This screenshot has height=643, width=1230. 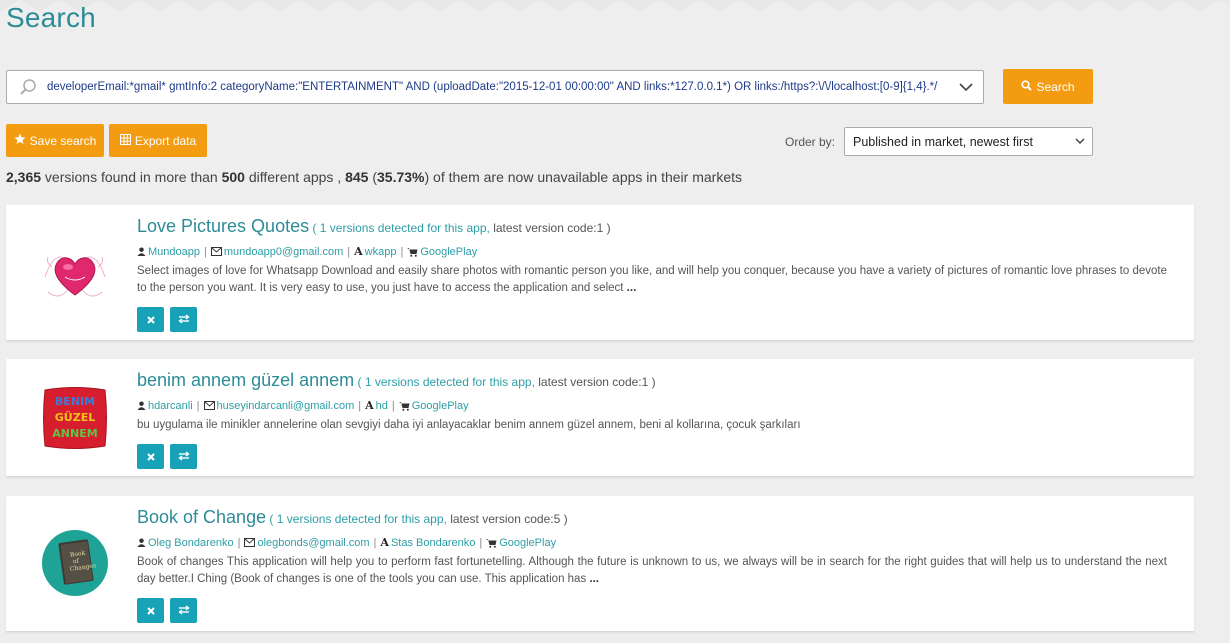 What do you see at coordinates (158, 140) in the screenshot?
I see `export-data-button: Export data` at bounding box center [158, 140].